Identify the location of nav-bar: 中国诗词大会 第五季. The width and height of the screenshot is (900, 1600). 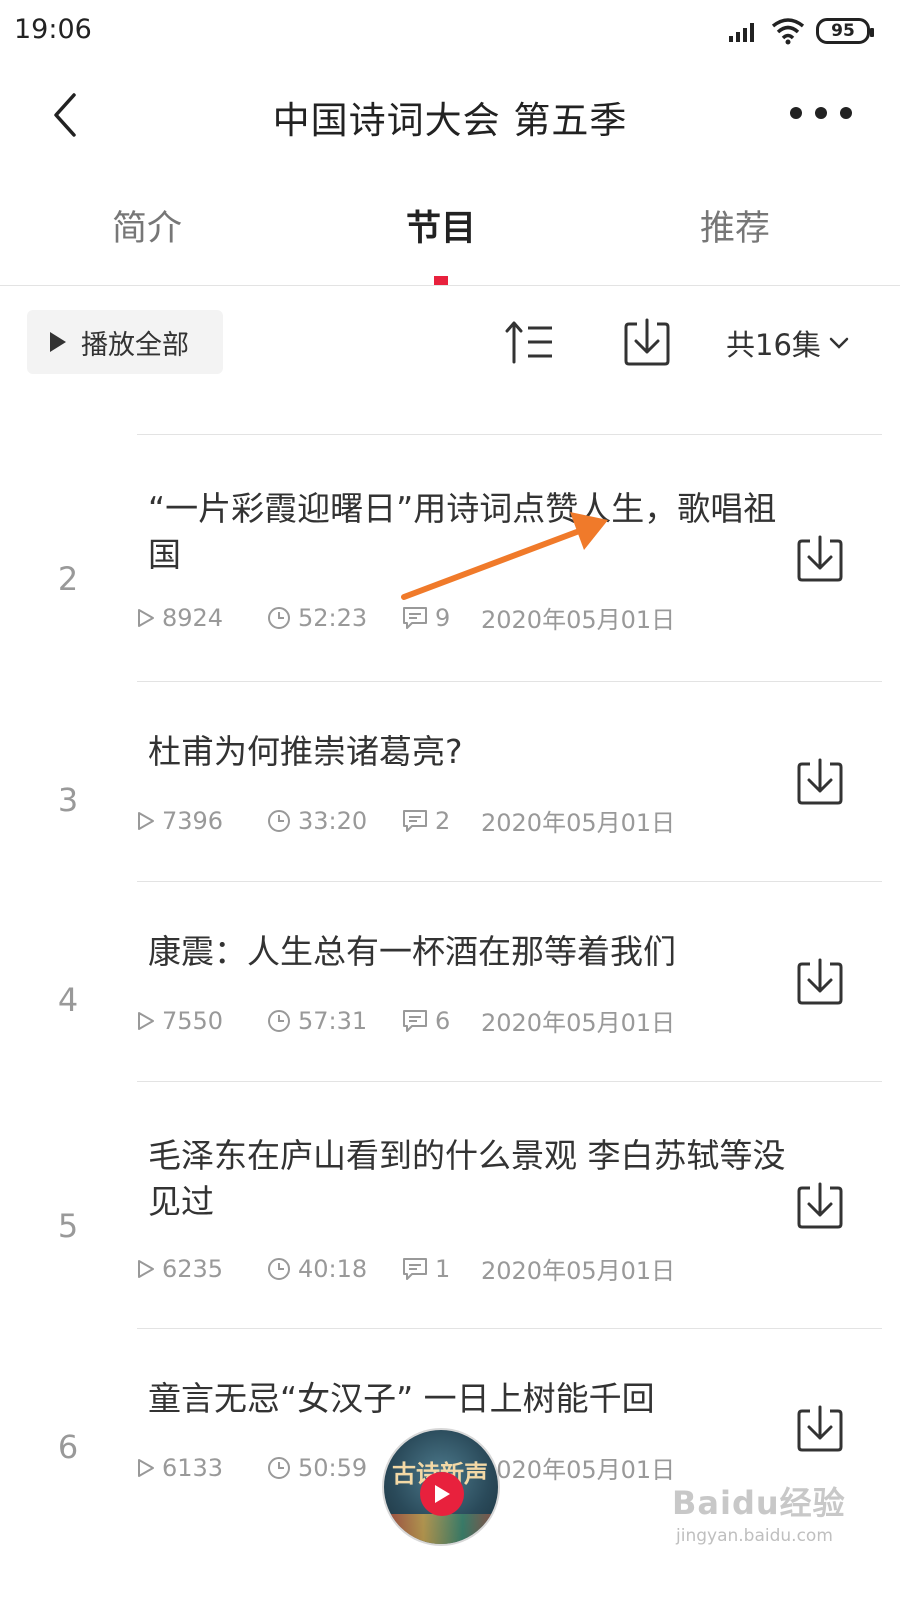
(450, 117).